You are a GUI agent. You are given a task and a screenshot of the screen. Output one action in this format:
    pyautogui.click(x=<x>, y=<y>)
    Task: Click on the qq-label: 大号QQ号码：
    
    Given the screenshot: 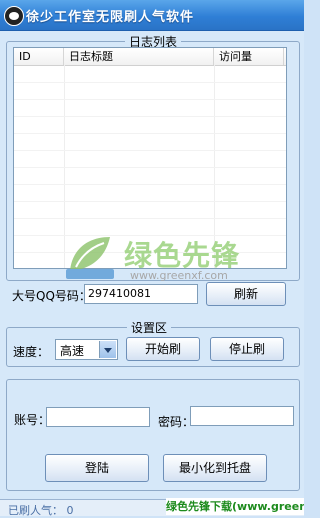 What is the action you would take?
    pyautogui.click(x=51, y=296)
    